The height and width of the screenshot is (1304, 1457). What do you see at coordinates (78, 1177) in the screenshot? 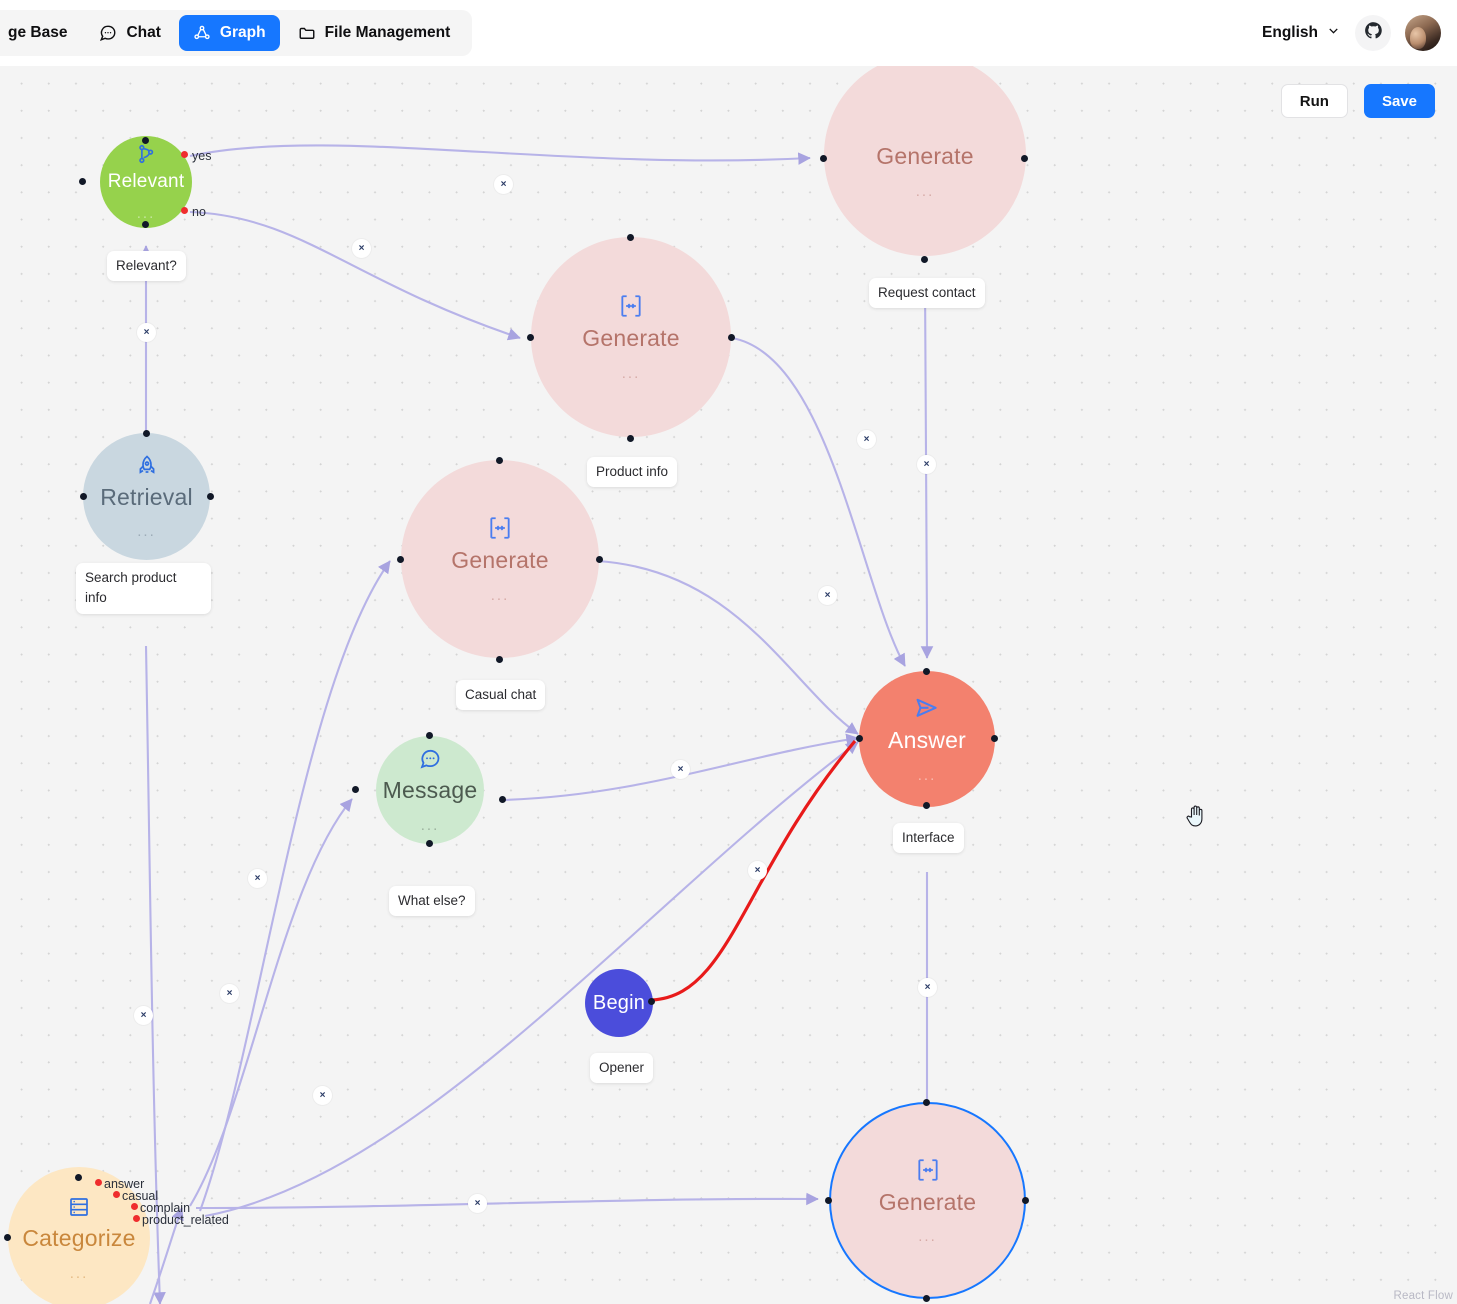
I see `handle-categorize-top` at bounding box center [78, 1177].